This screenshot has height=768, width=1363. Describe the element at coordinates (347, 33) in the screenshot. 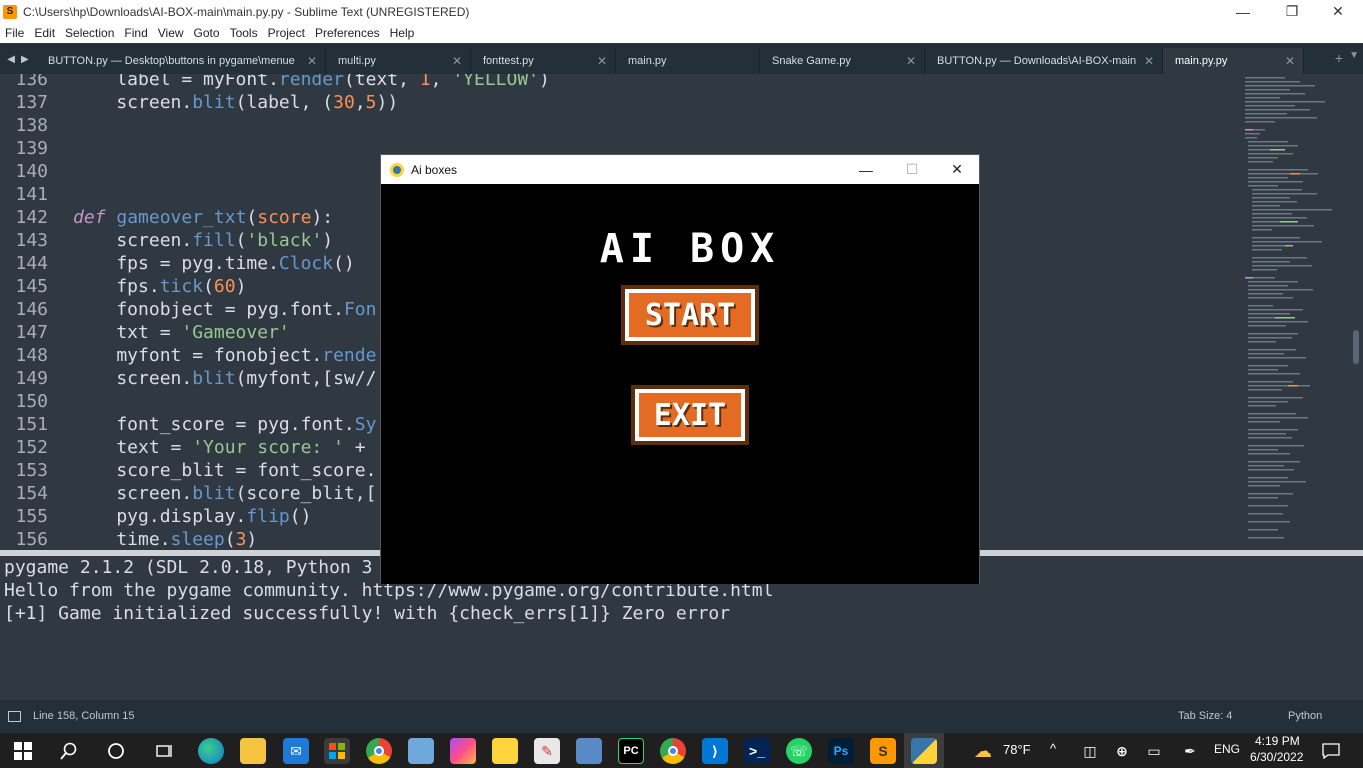

I see `menu-preferences: Preferences` at that location.